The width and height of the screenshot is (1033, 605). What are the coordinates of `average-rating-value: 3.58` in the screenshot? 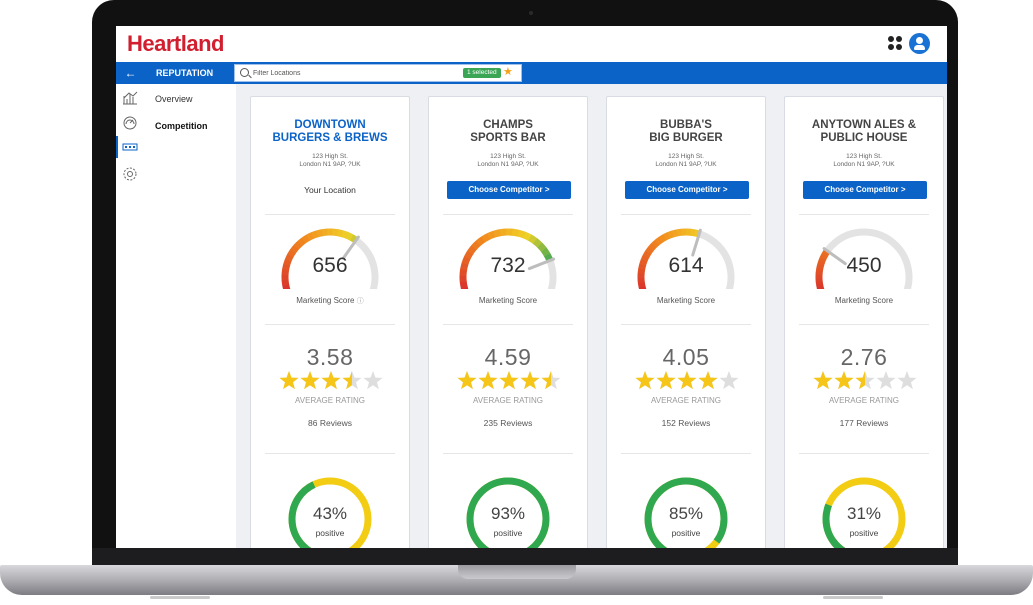 It's located at (330, 357).